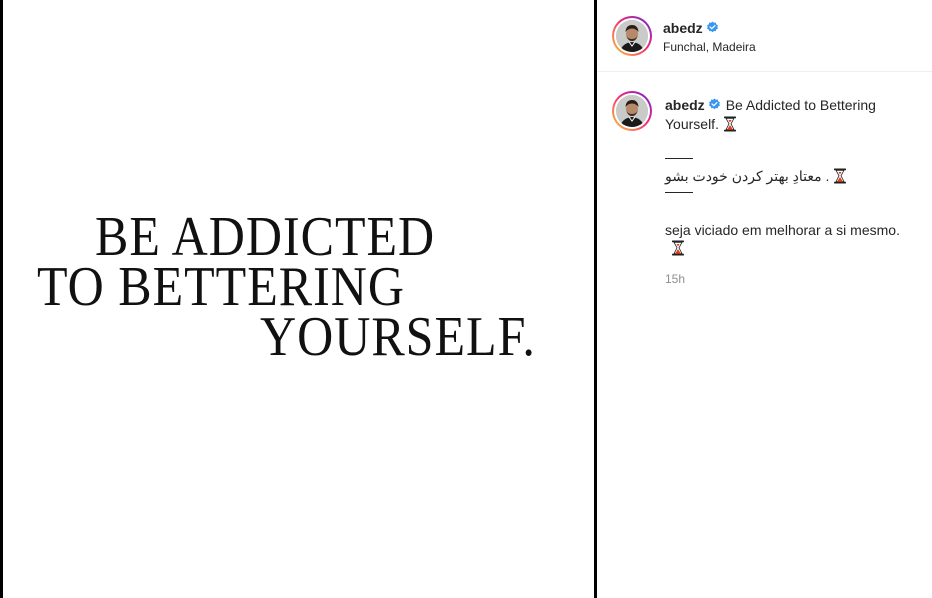 The height and width of the screenshot is (598, 932). I want to click on caption-username: abedz, so click(685, 105).